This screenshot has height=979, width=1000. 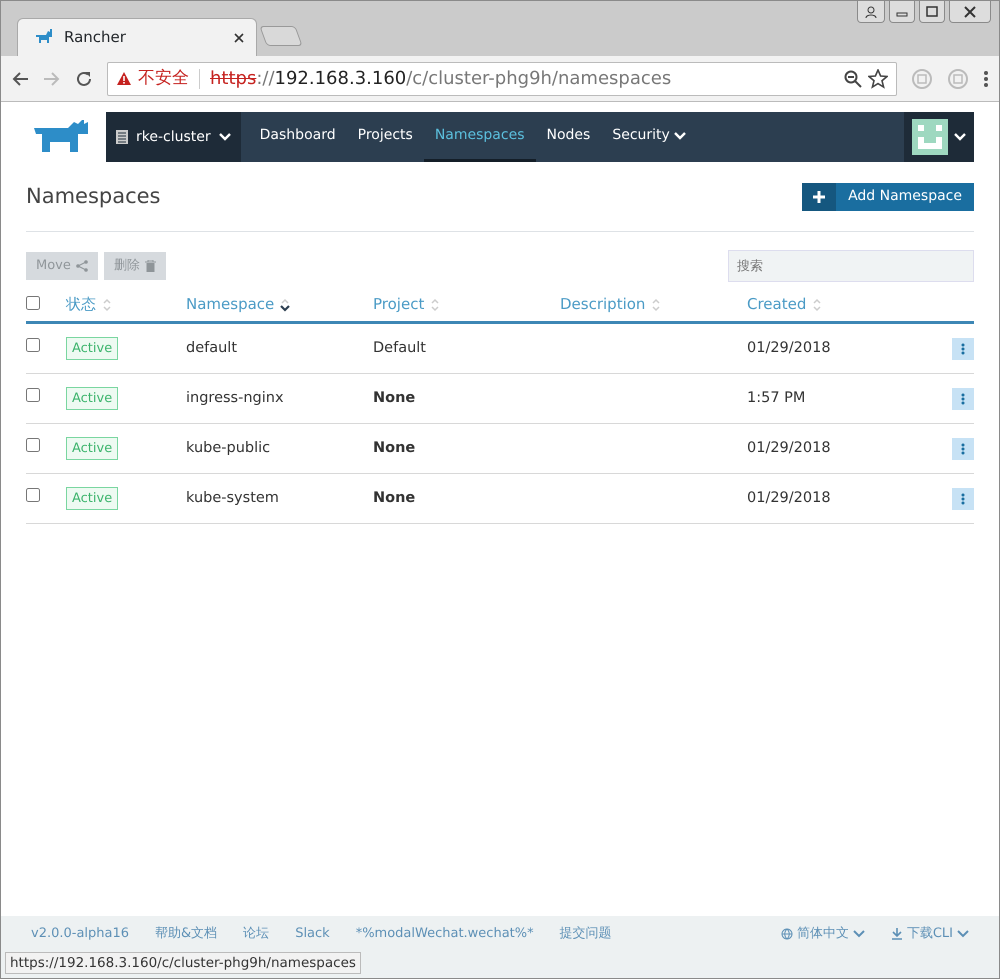 I want to click on column-header: Created, so click(x=840, y=304).